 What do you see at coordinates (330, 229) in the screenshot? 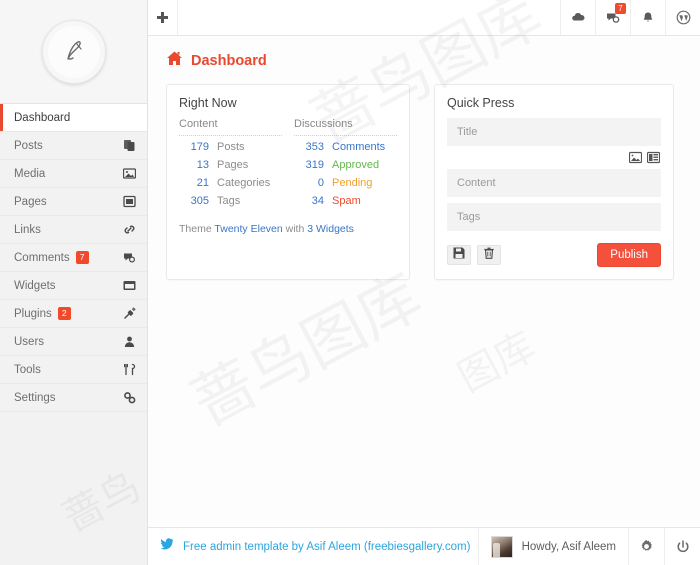
I see `widgets-link: 3 Widgets` at bounding box center [330, 229].